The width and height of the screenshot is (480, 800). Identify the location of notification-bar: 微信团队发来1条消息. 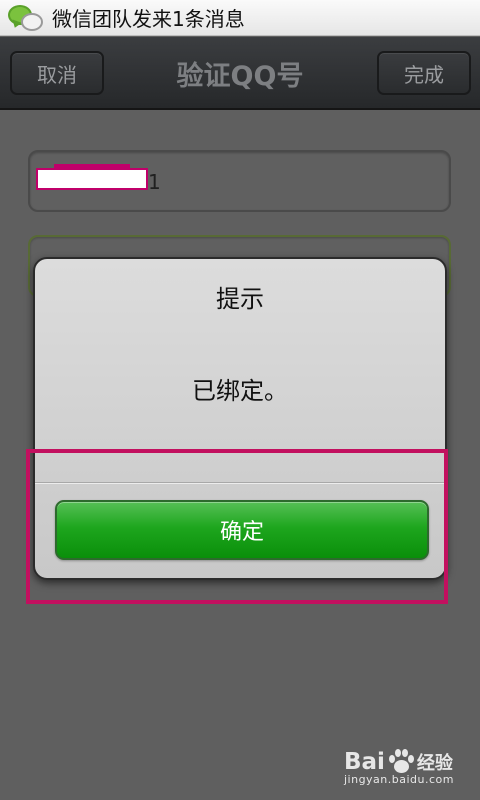
(240, 18).